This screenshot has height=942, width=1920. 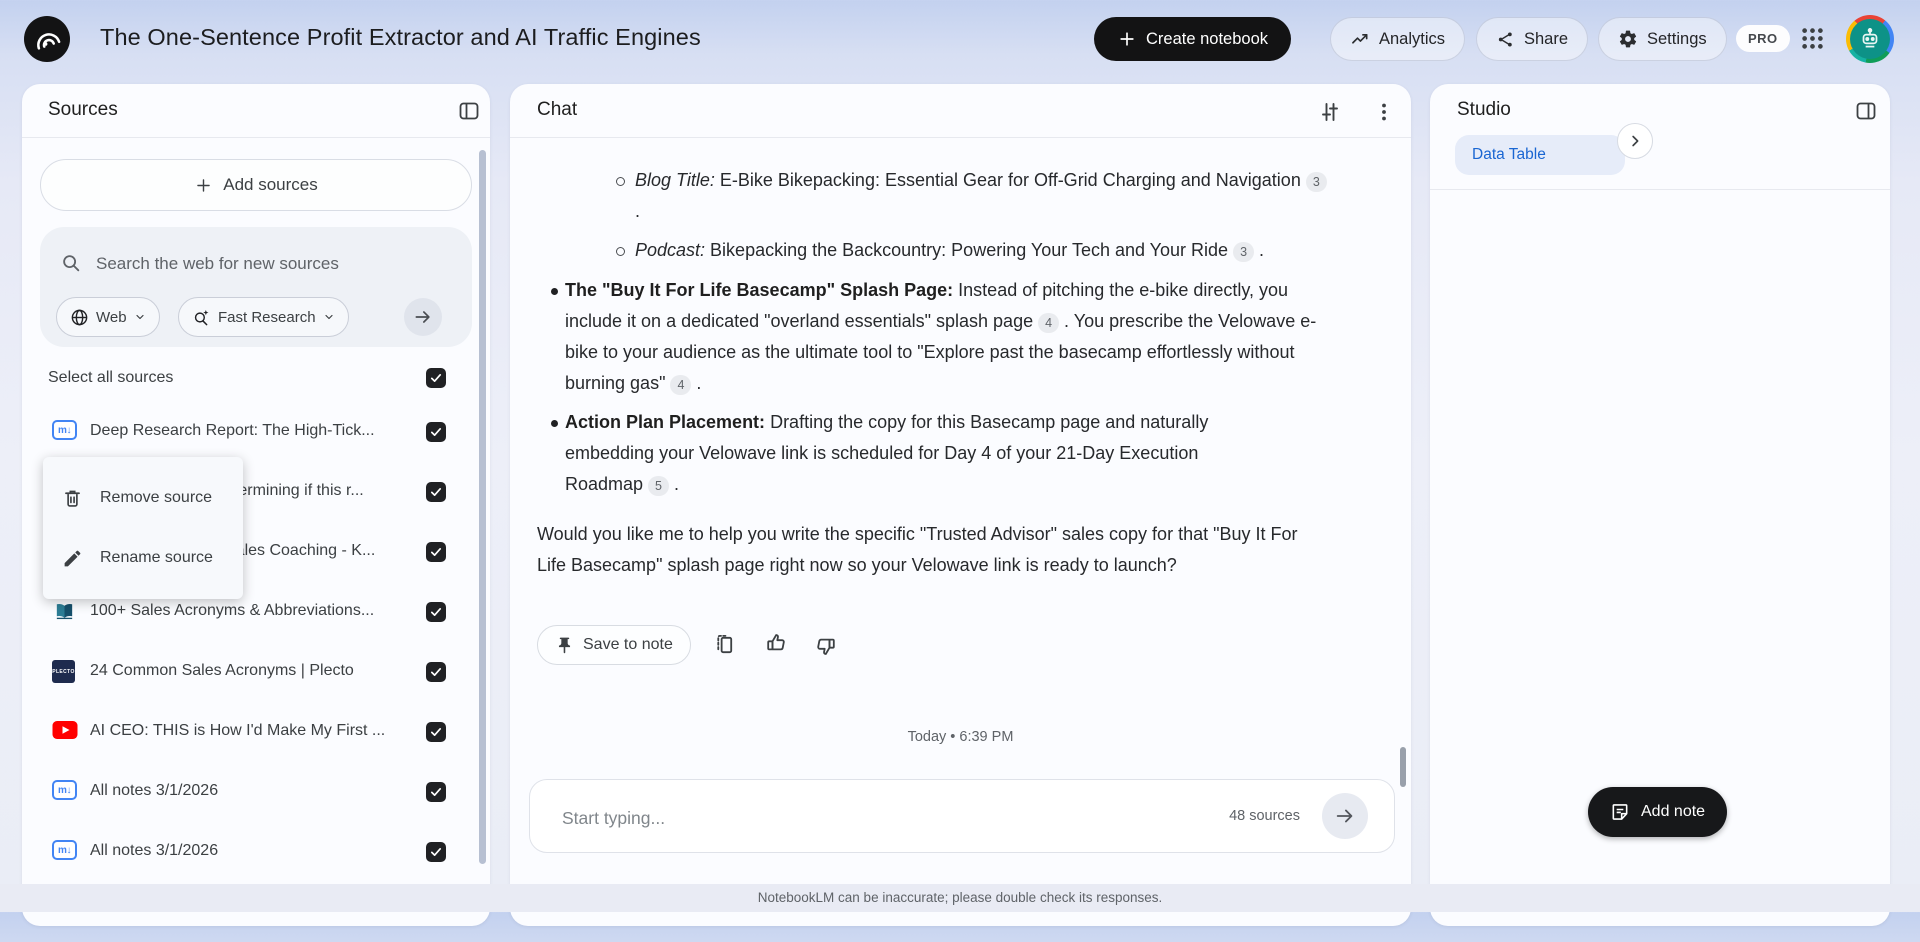 I want to click on copy-icon, so click(x=725, y=644).